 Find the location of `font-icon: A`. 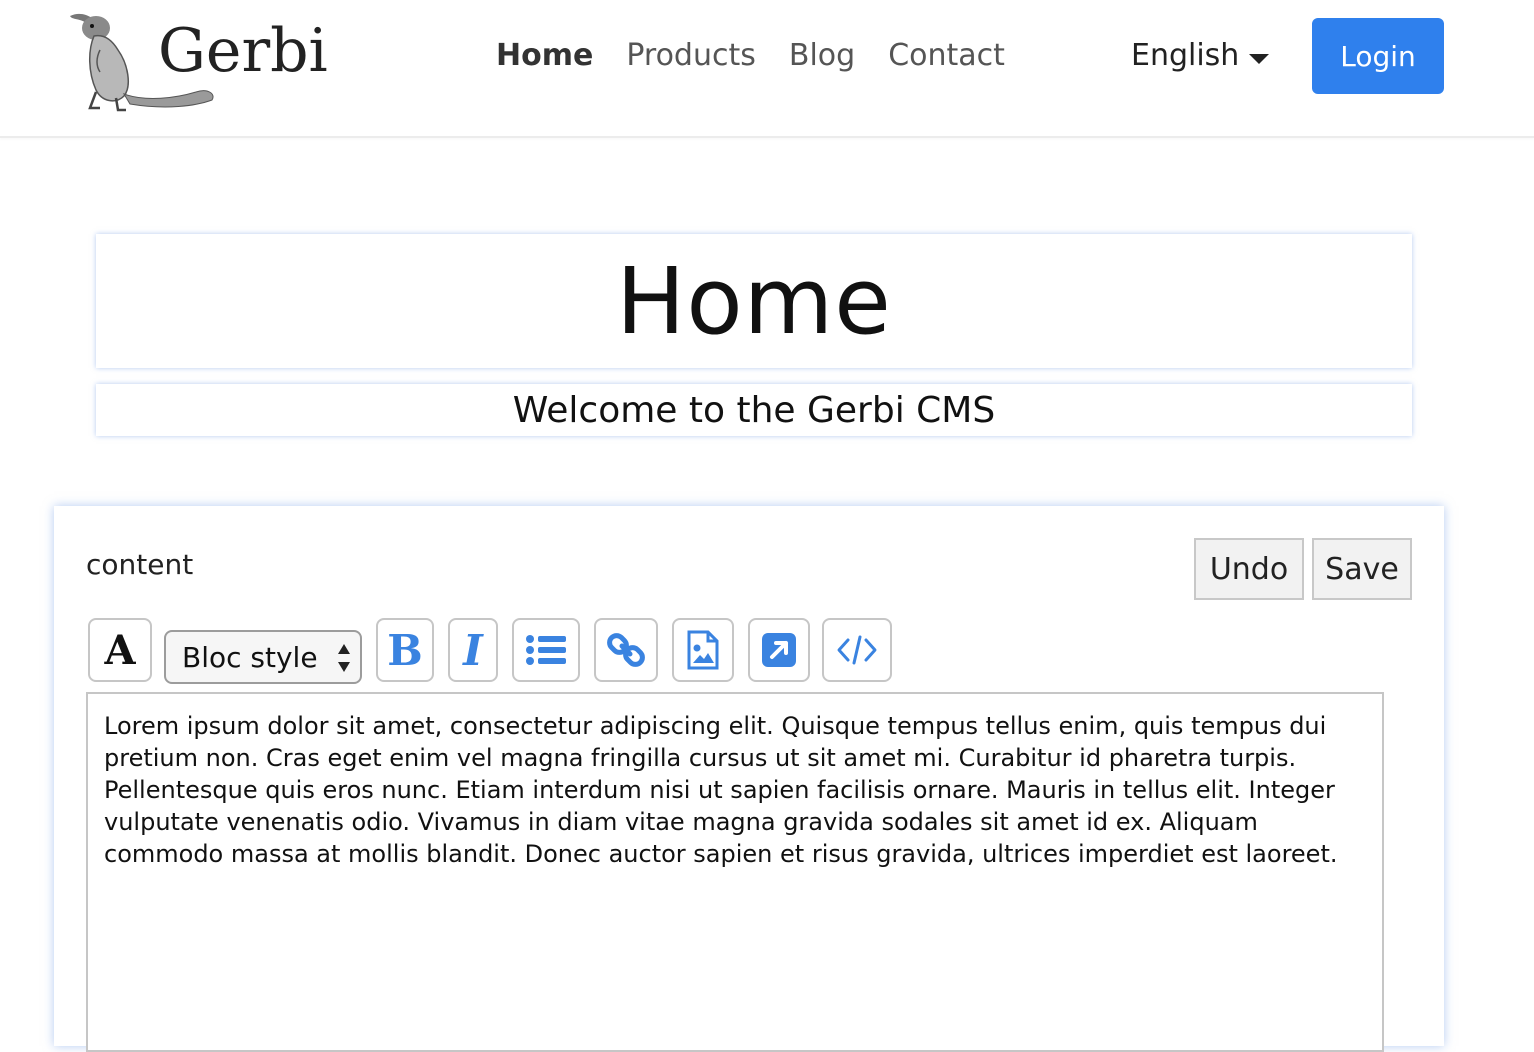

font-icon: A is located at coordinates (120, 650).